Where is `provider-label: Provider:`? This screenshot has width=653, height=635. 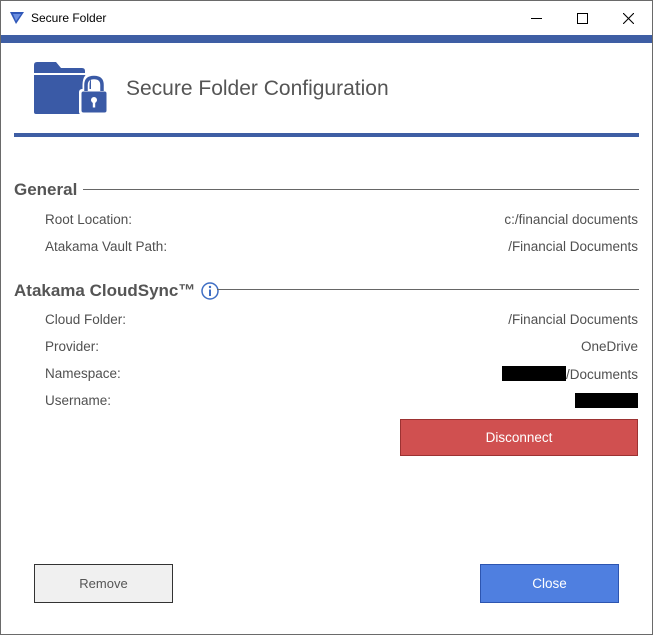
provider-label: Provider: is located at coordinates (72, 346).